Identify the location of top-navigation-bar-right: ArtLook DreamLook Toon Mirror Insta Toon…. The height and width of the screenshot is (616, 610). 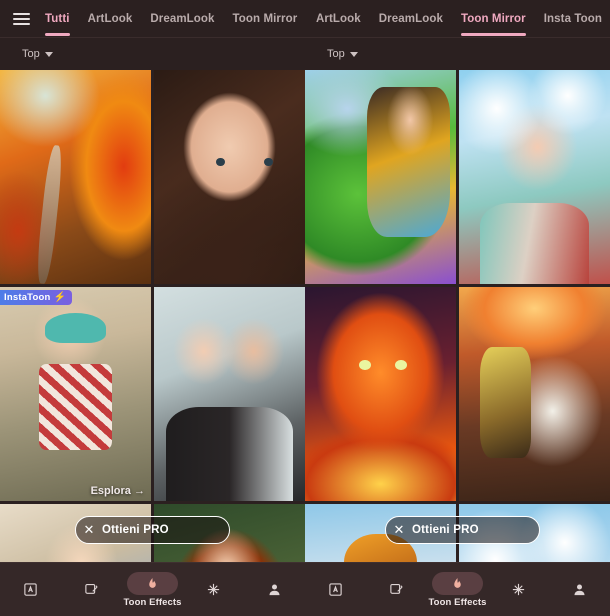
(457, 19).